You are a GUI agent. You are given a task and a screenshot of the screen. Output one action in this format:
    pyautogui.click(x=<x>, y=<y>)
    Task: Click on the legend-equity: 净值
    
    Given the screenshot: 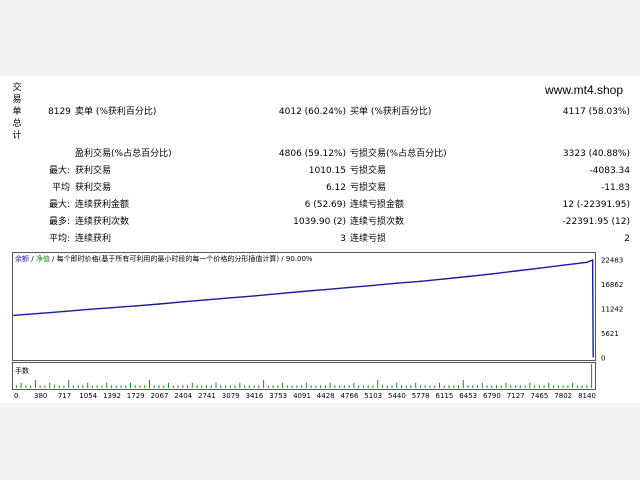 What is the action you would take?
    pyautogui.click(x=42, y=259)
    